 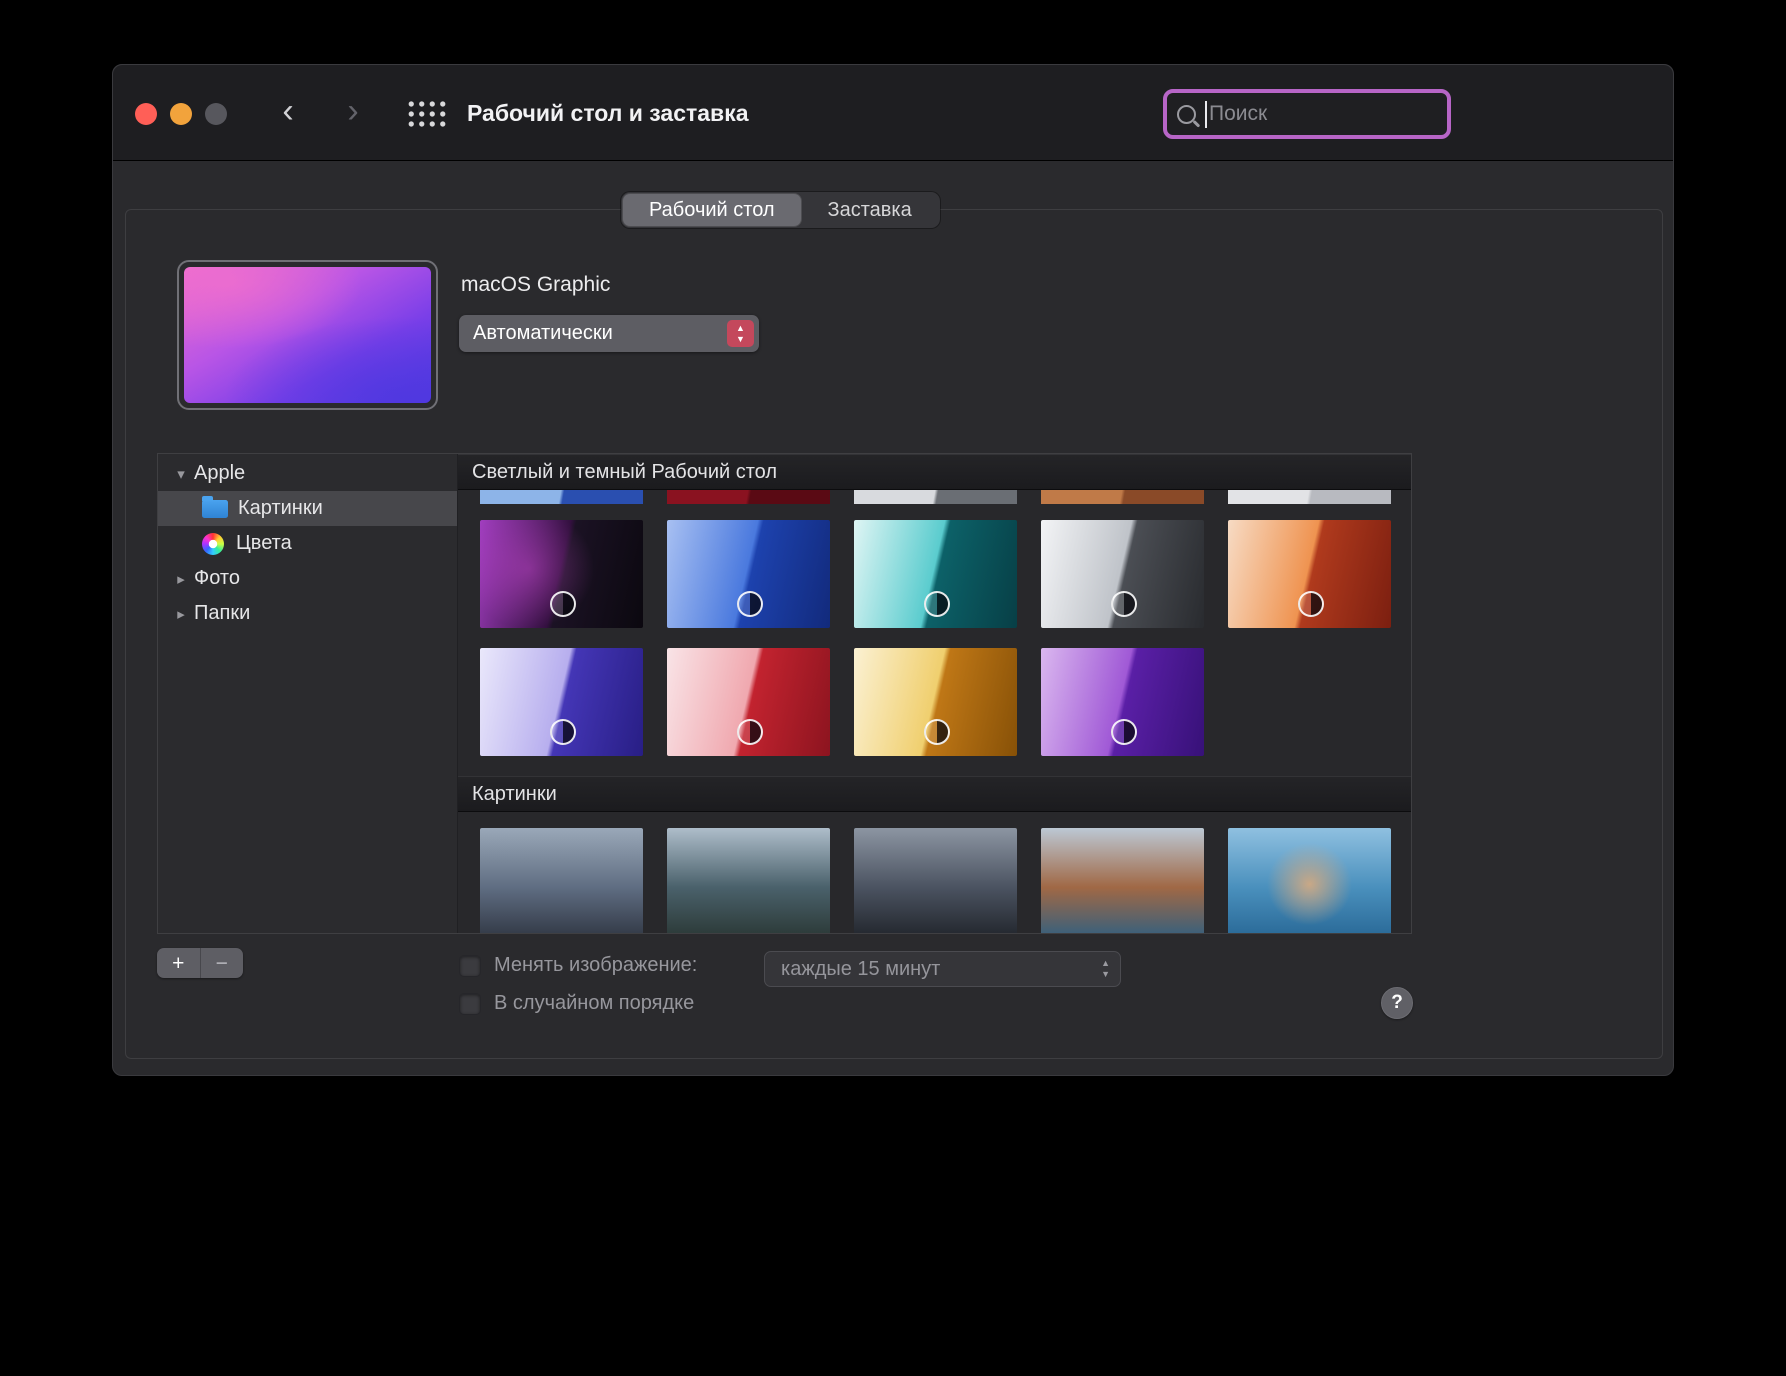 I want to click on change-picture-label: Менять изображение:, so click(x=596, y=965).